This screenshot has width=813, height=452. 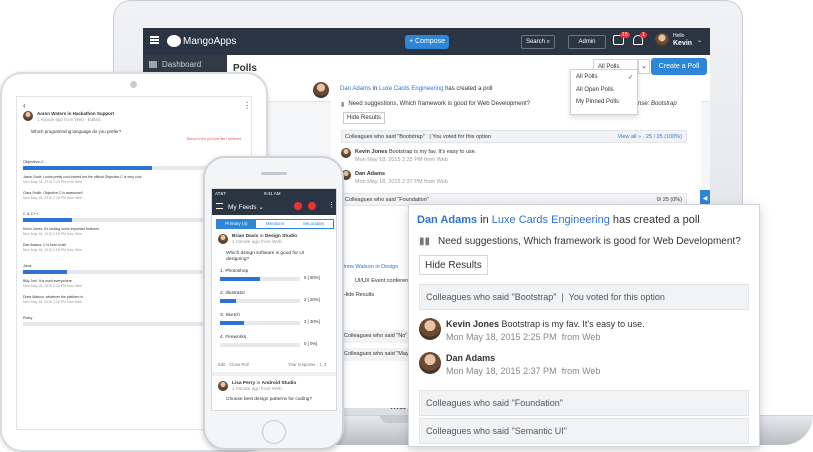 I want to click on said-bootstrap-label: Colleagues who said "Bootstrap", so click(x=385, y=137).